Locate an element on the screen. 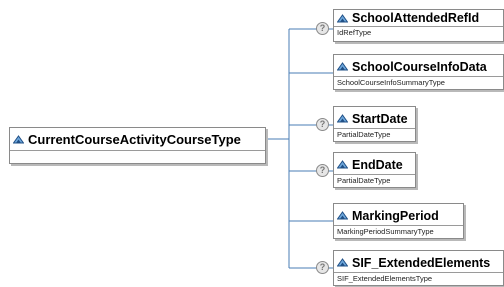 The image size is (504, 287). child-element-title: SIF_ExtendedElements is located at coordinates (421, 262).